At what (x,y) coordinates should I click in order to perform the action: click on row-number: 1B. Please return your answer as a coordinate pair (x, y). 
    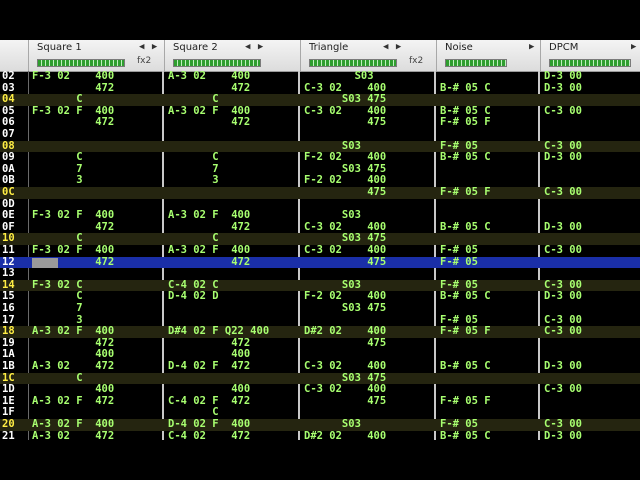
    Looking at the image, I should click on (8, 366).